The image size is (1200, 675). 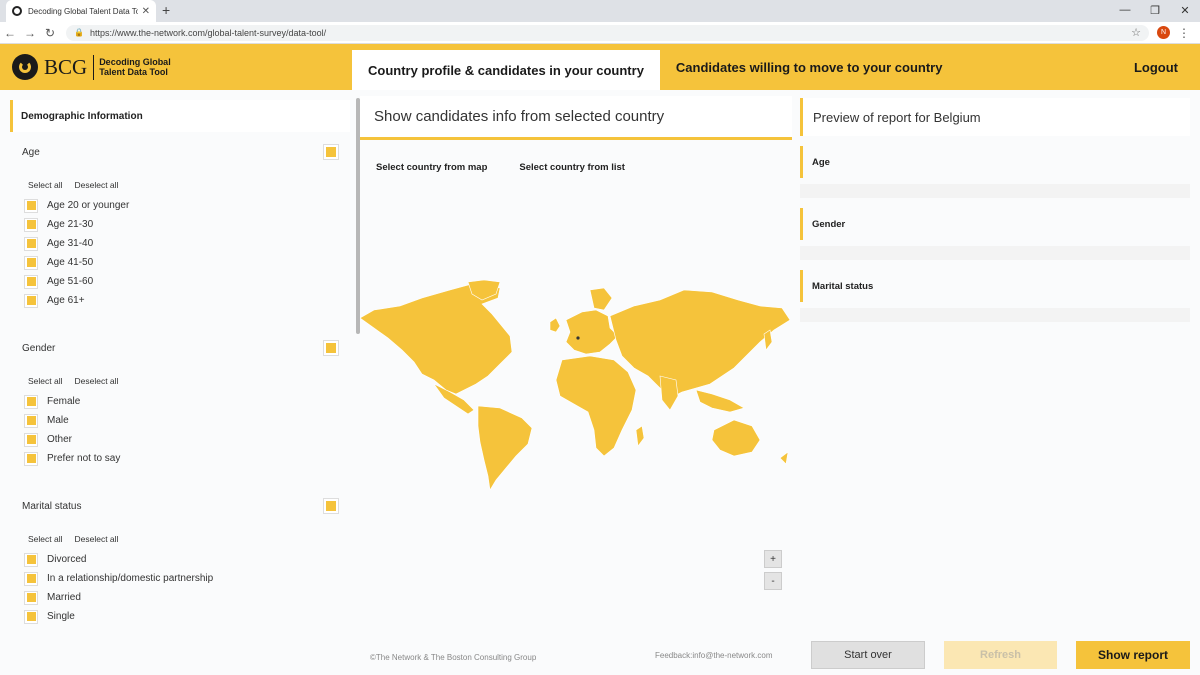 I want to click on close-tab-icon: ✕, so click(x=146, y=11).